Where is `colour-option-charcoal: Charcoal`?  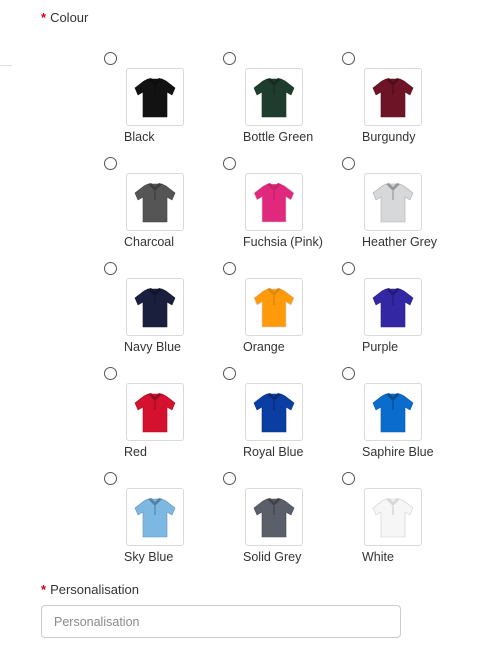
colour-option-charcoal: Charcoal is located at coordinates (163, 209).